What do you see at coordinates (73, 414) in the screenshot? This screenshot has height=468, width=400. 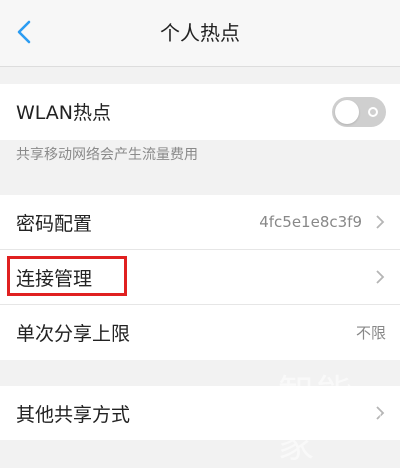 I see `other-share-methods-label: 其他共享方式` at bounding box center [73, 414].